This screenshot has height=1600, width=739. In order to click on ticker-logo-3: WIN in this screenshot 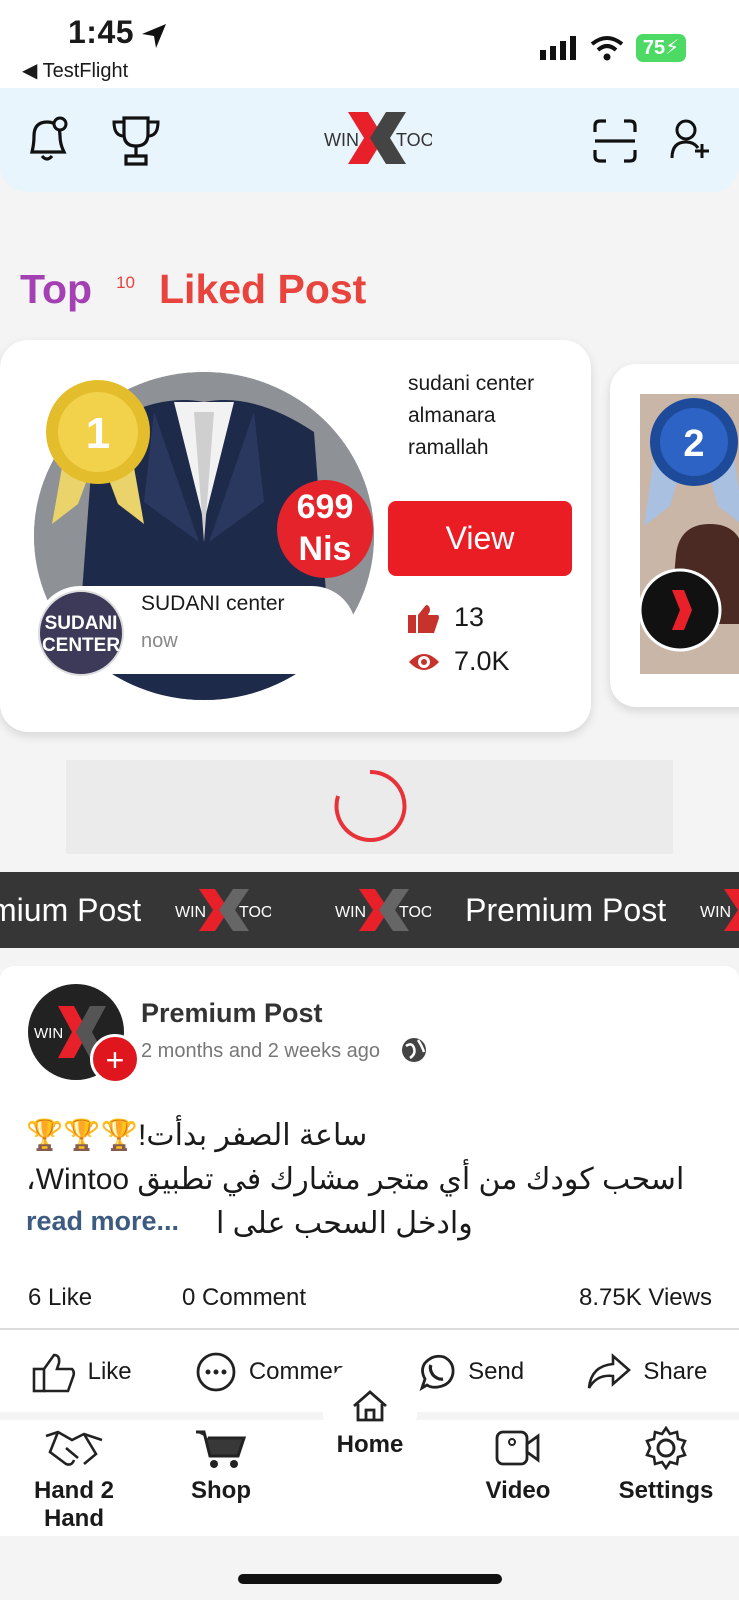, I will do `click(719, 910)`.